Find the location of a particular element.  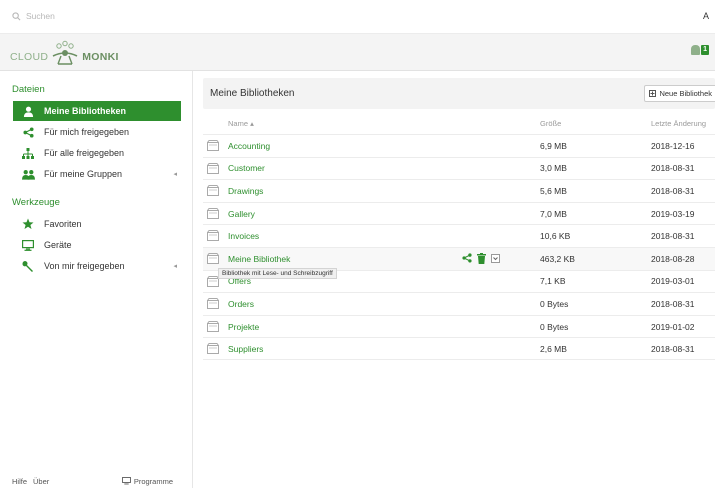

sidebar-footer: Hilfe Über Programme is located at coordinates (96, 481).